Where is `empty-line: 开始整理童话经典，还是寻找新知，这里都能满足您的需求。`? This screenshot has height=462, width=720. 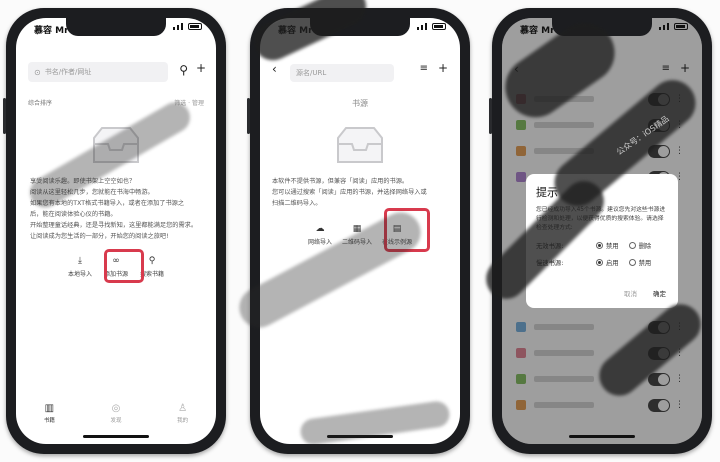 empty-line: 开始整理童话经典，还是寻找新知，这里都能满足您的需求。 is located at coordinates (114, 225).